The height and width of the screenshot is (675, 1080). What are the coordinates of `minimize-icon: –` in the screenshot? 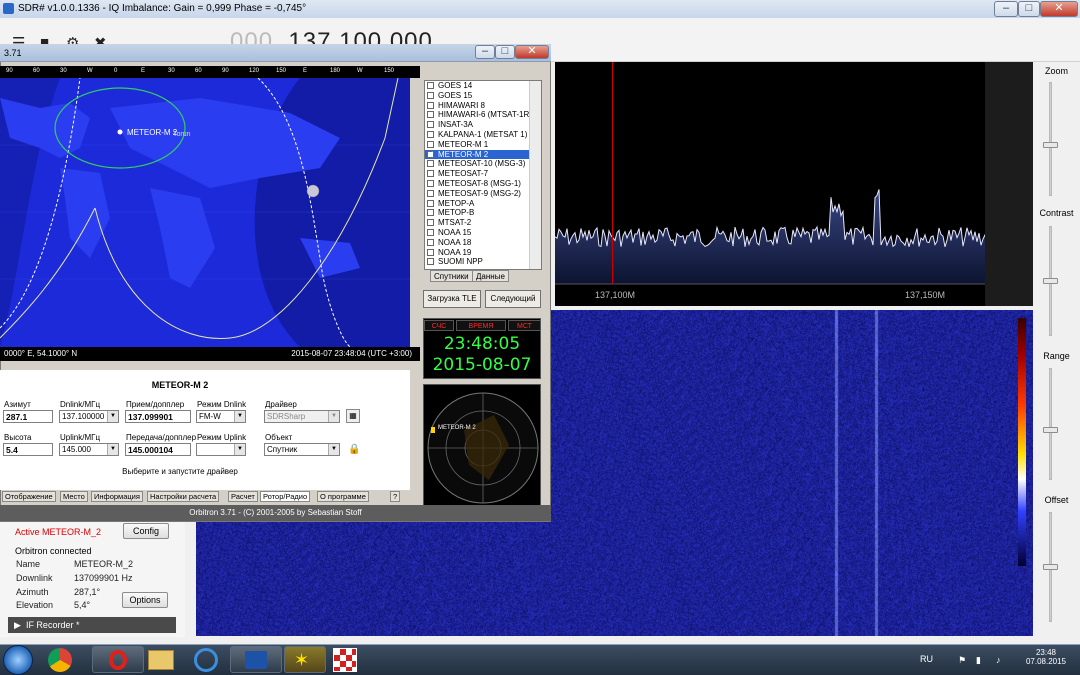 It's located at (1006, 9).